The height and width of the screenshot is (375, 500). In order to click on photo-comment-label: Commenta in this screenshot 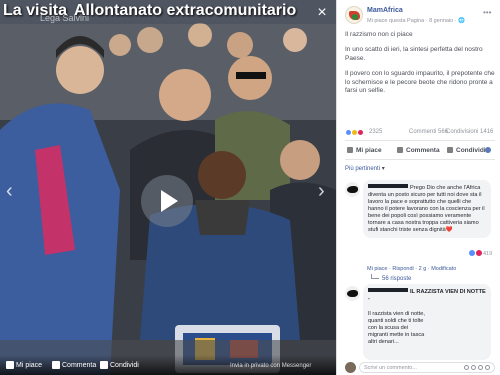, I will do `click(79, 365)`.